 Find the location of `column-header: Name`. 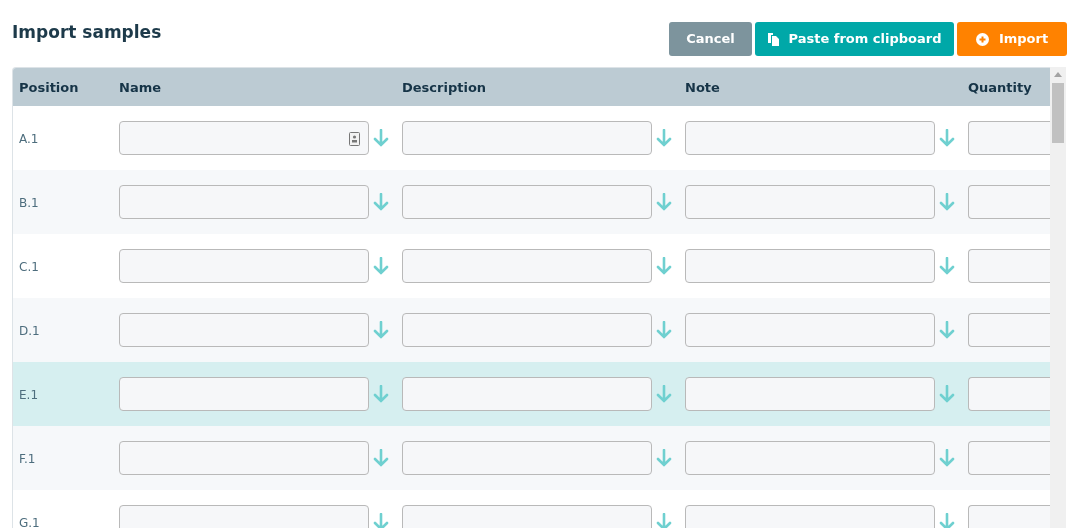

column-header: Name is located at coordinates (140, 87).